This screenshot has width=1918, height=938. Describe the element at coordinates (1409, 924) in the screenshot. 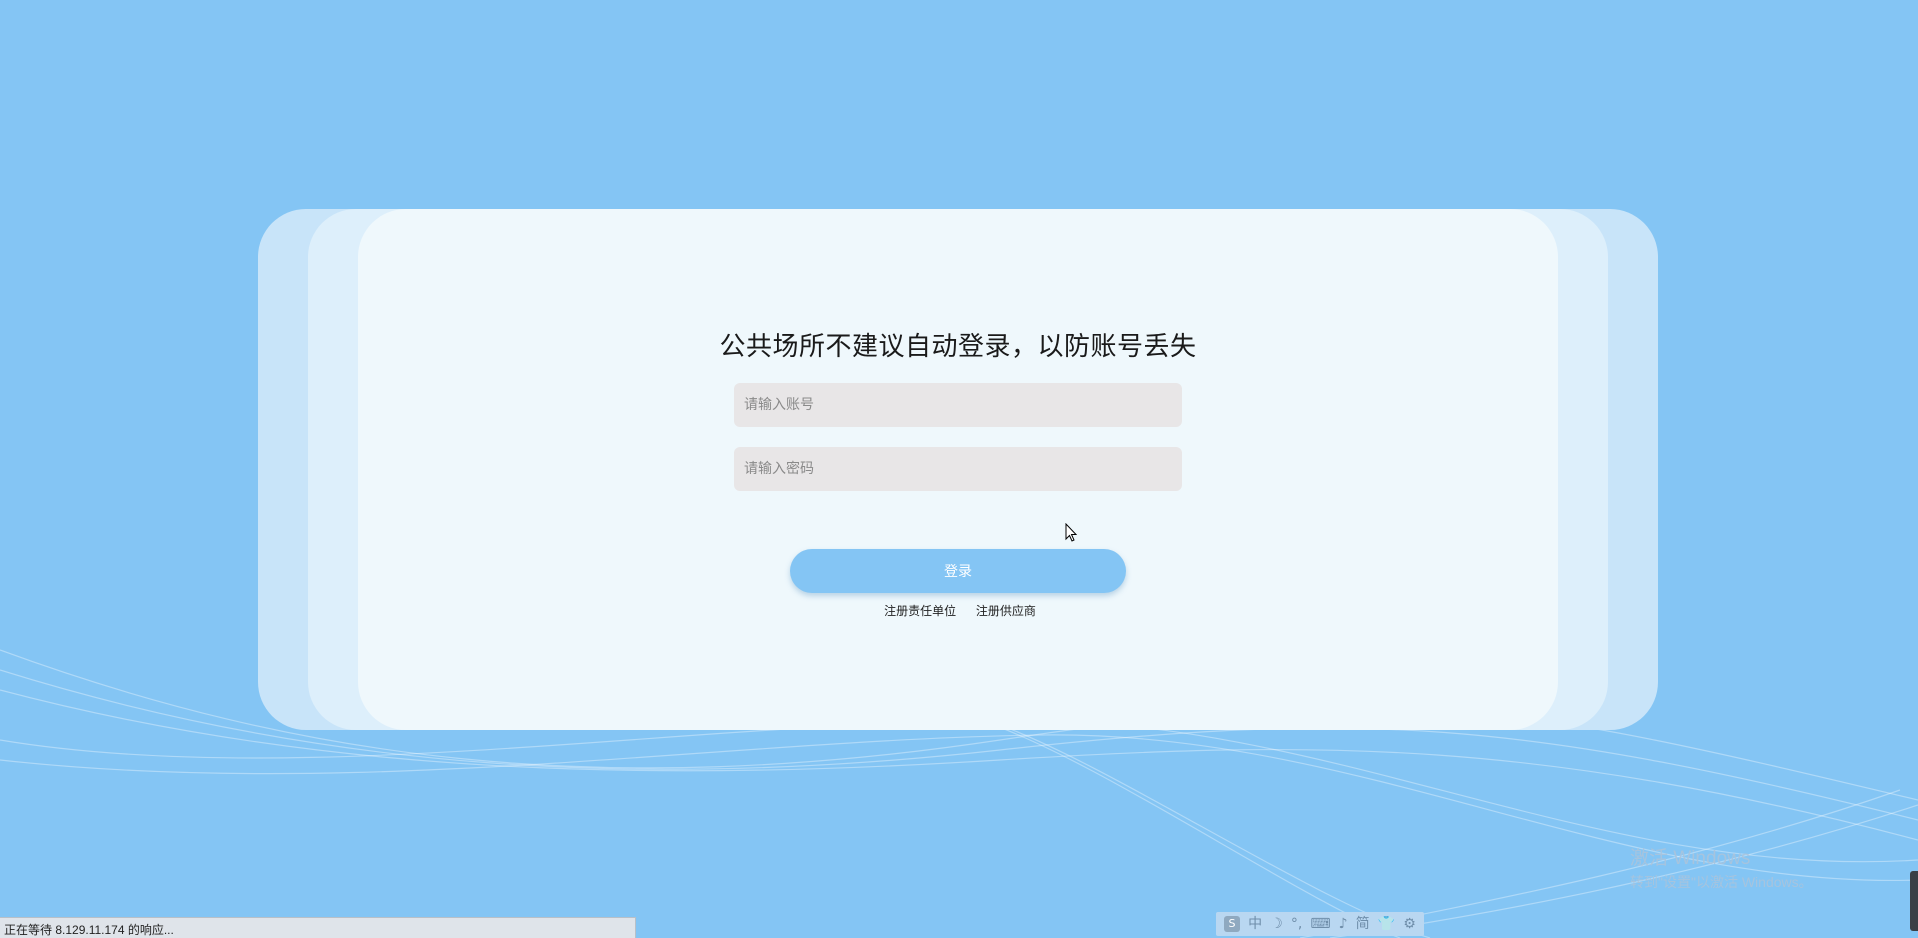

I see `settings-gear-icon: ⚙` at that location.